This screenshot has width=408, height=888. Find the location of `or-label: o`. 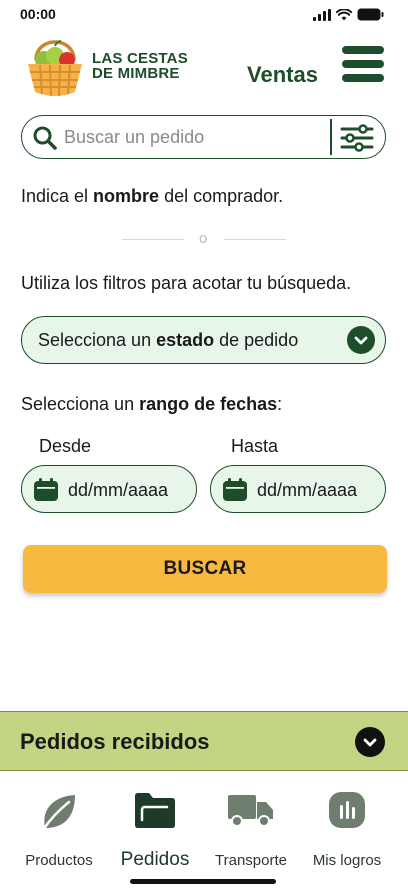

or-label: o is located at coordinates (203, 238).